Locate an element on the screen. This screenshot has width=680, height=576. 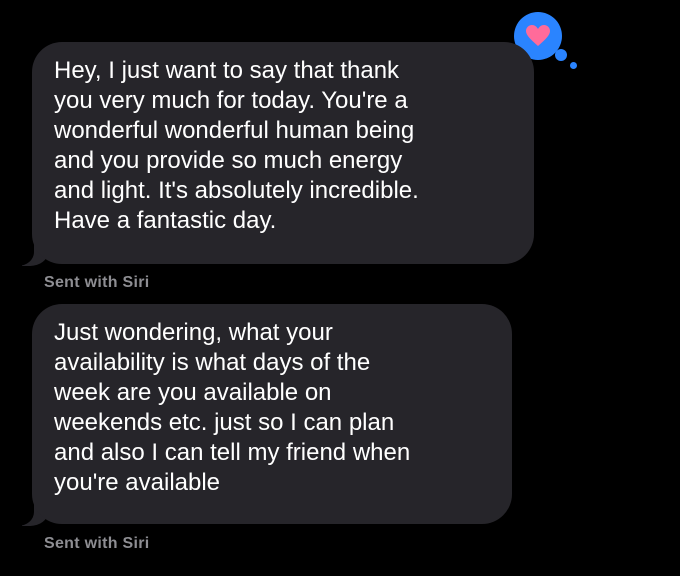
message-text-line: and also I can tell my friend when is located at coordinates (232, 452).